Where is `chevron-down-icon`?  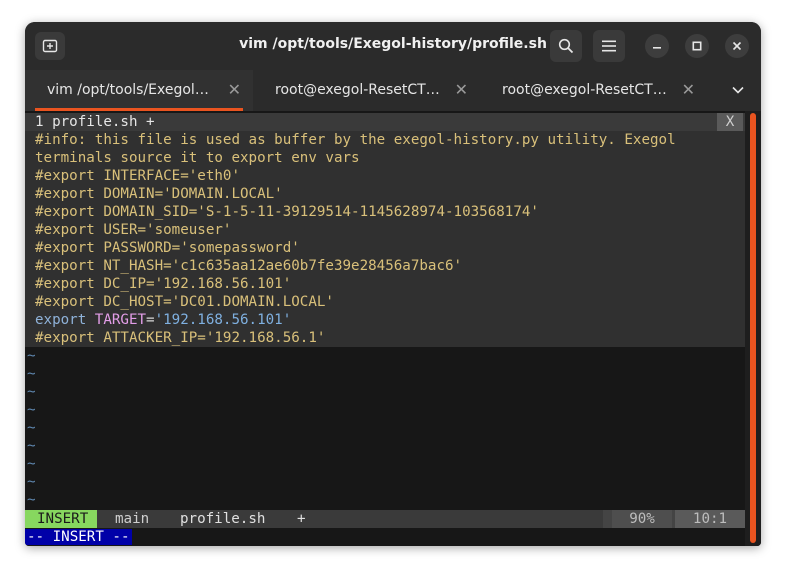
chevron-down-icon is located at coordinates (738, 90).